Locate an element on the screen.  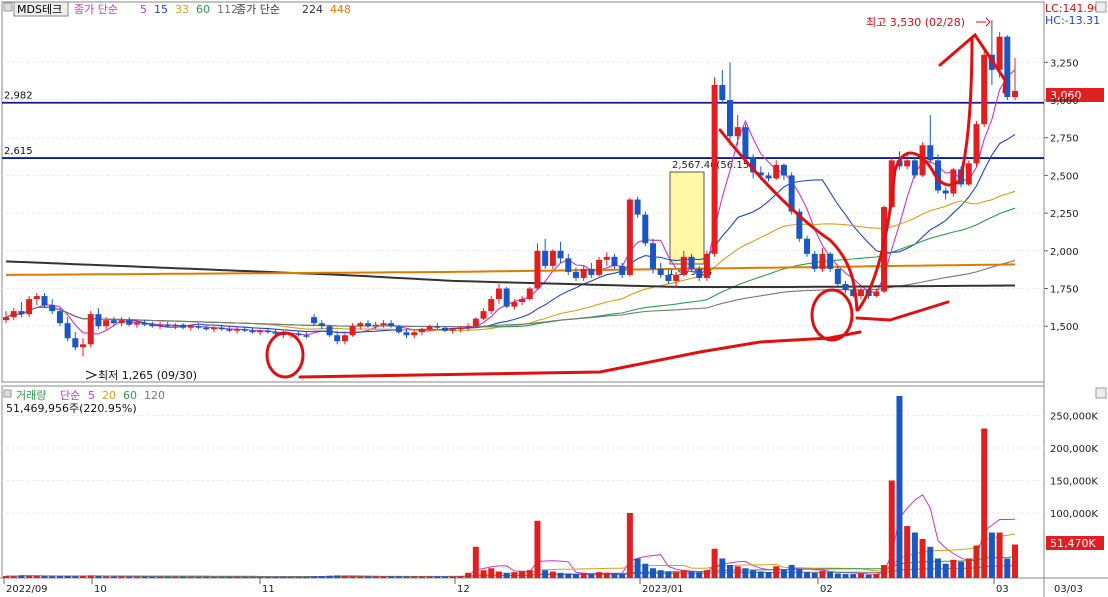
price-tick-label: 2,250 is located at coordinates (1064, 214).